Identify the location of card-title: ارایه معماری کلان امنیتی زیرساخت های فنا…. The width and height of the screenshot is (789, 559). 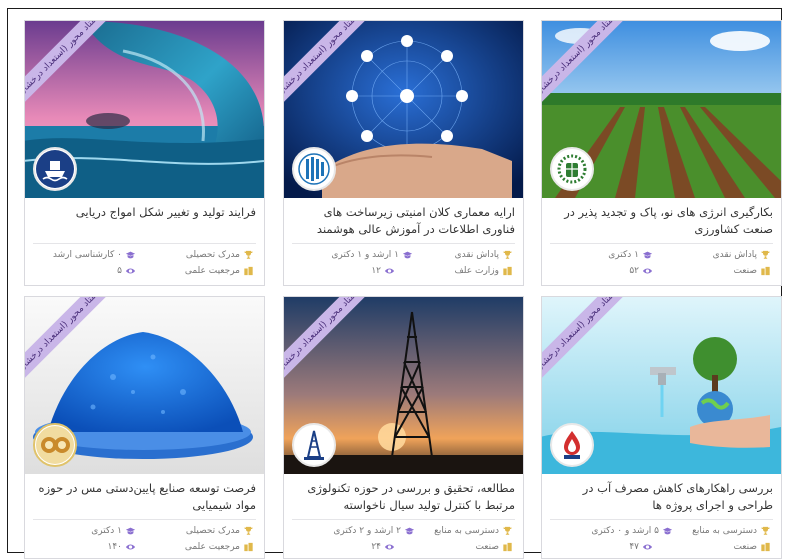
(403, 223).